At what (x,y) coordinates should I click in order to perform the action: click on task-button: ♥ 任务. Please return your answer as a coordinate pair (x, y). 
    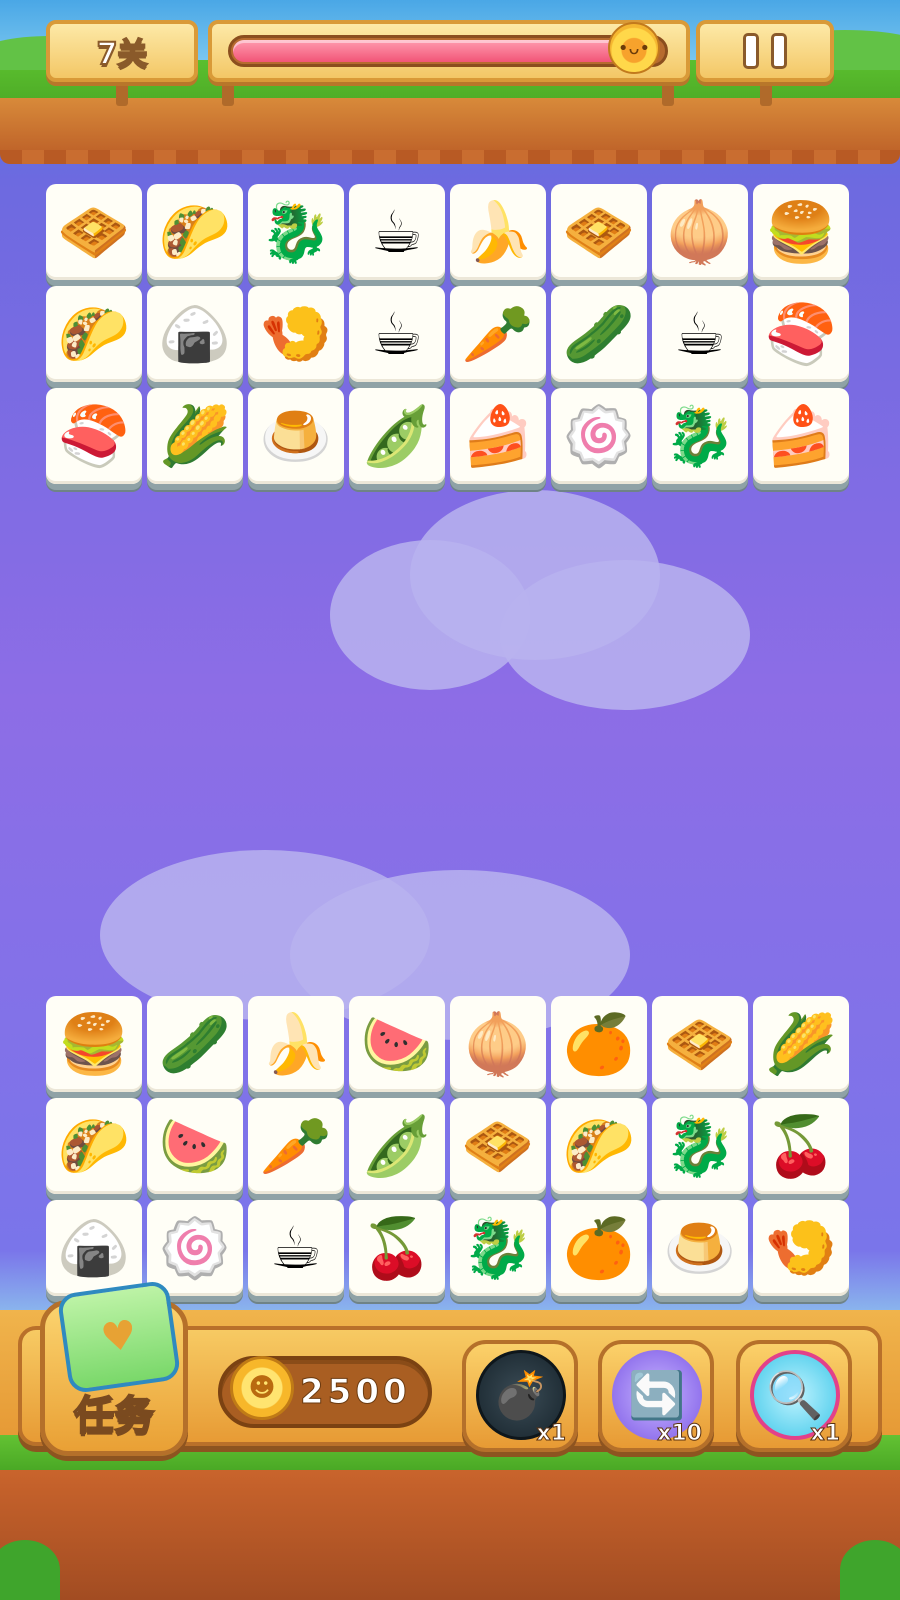
    Looking at the image, I should click on (114, 1367).